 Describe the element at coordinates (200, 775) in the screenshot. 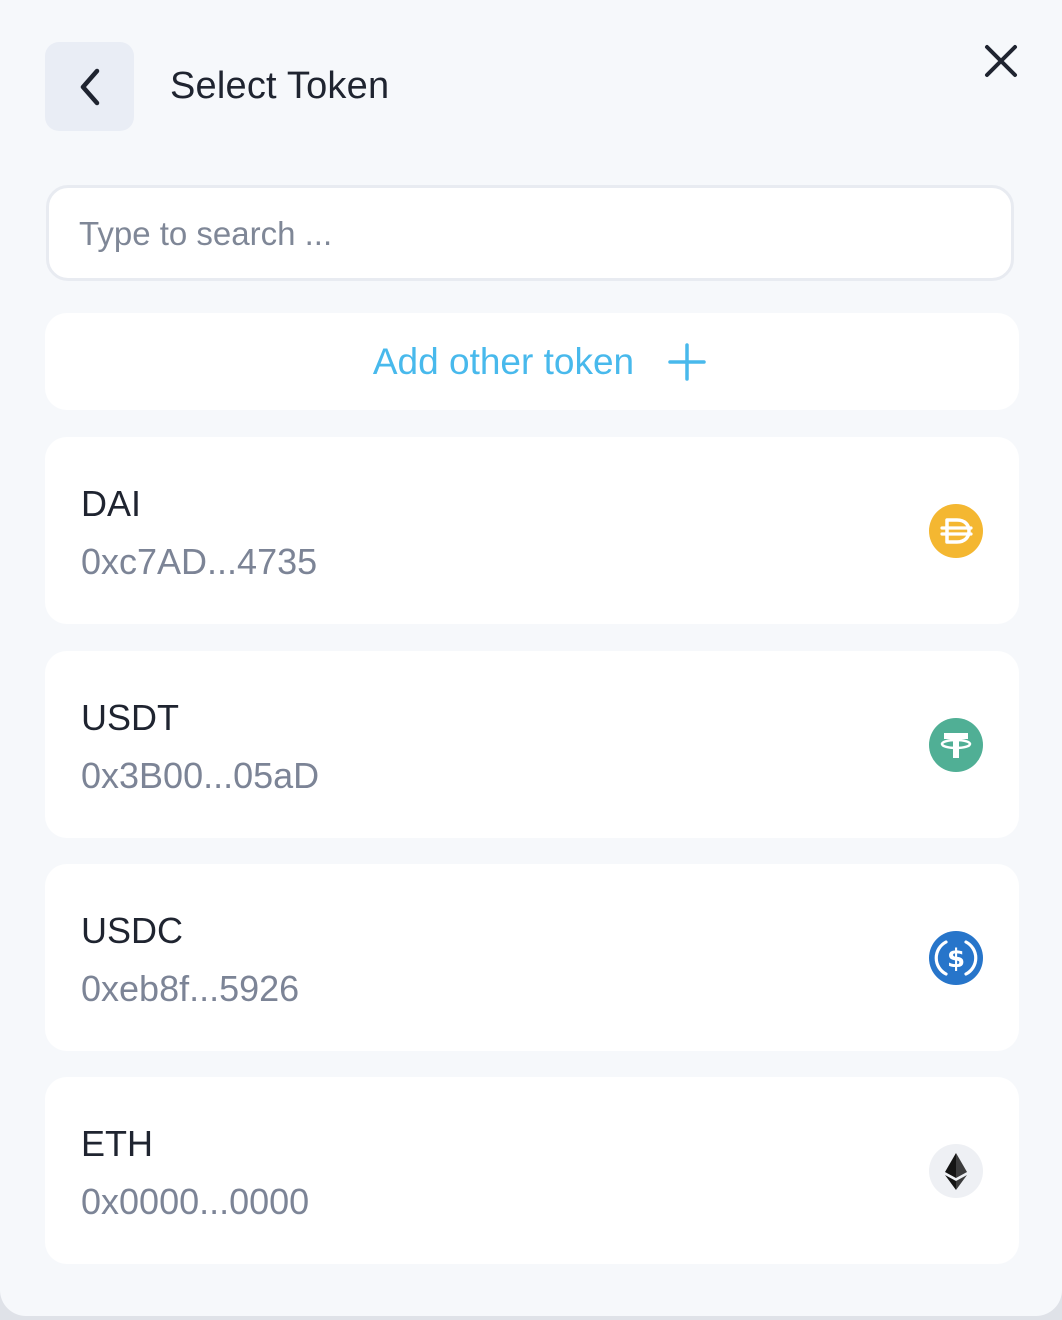

I see `token-address: 0x3B00...05aD` at that location.